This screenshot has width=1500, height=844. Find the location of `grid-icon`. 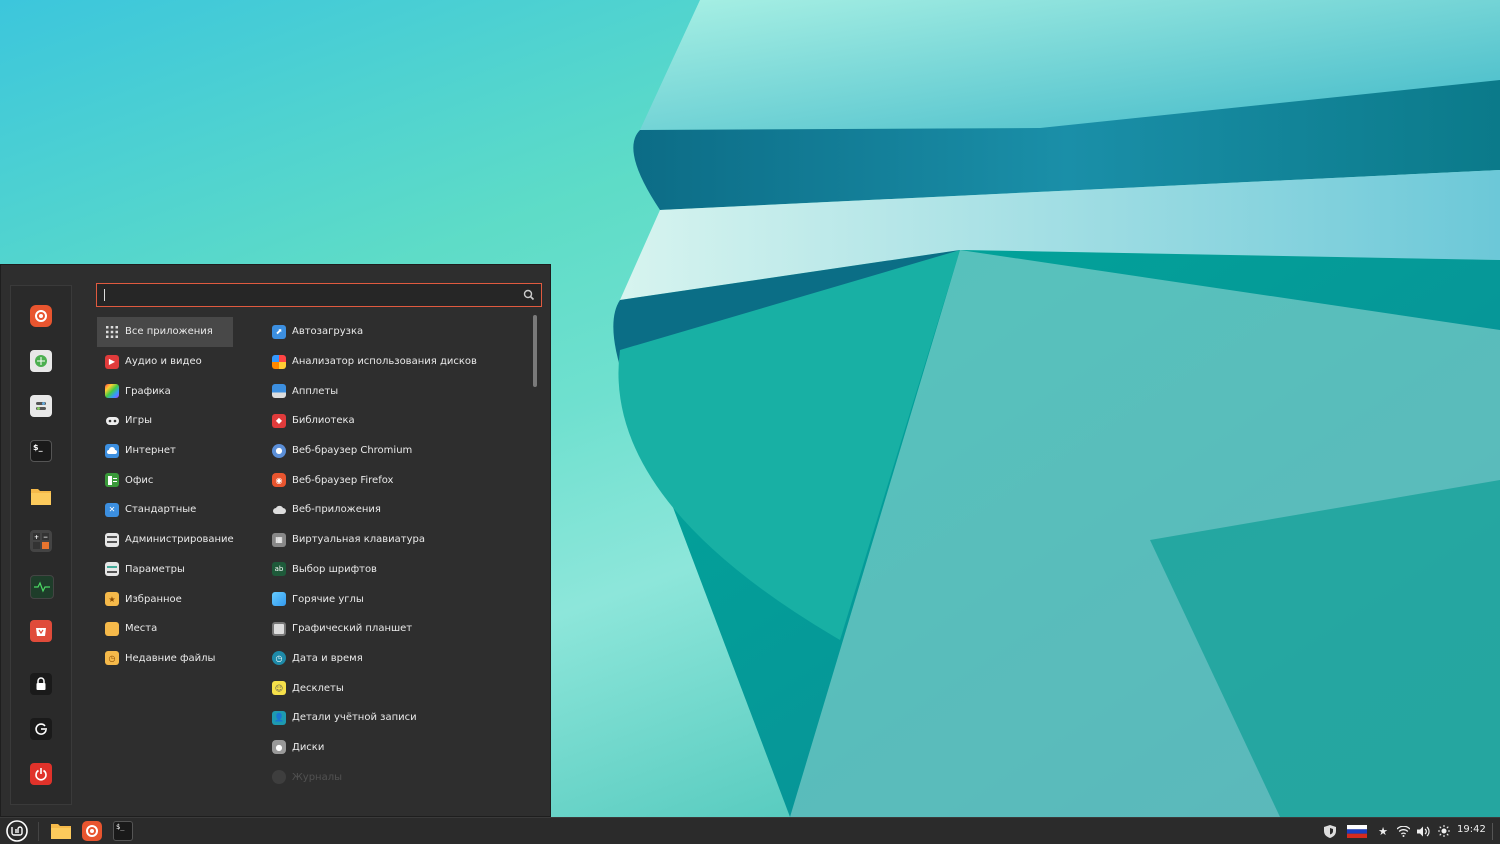

grid-icon is located at coordinates (112, 332).